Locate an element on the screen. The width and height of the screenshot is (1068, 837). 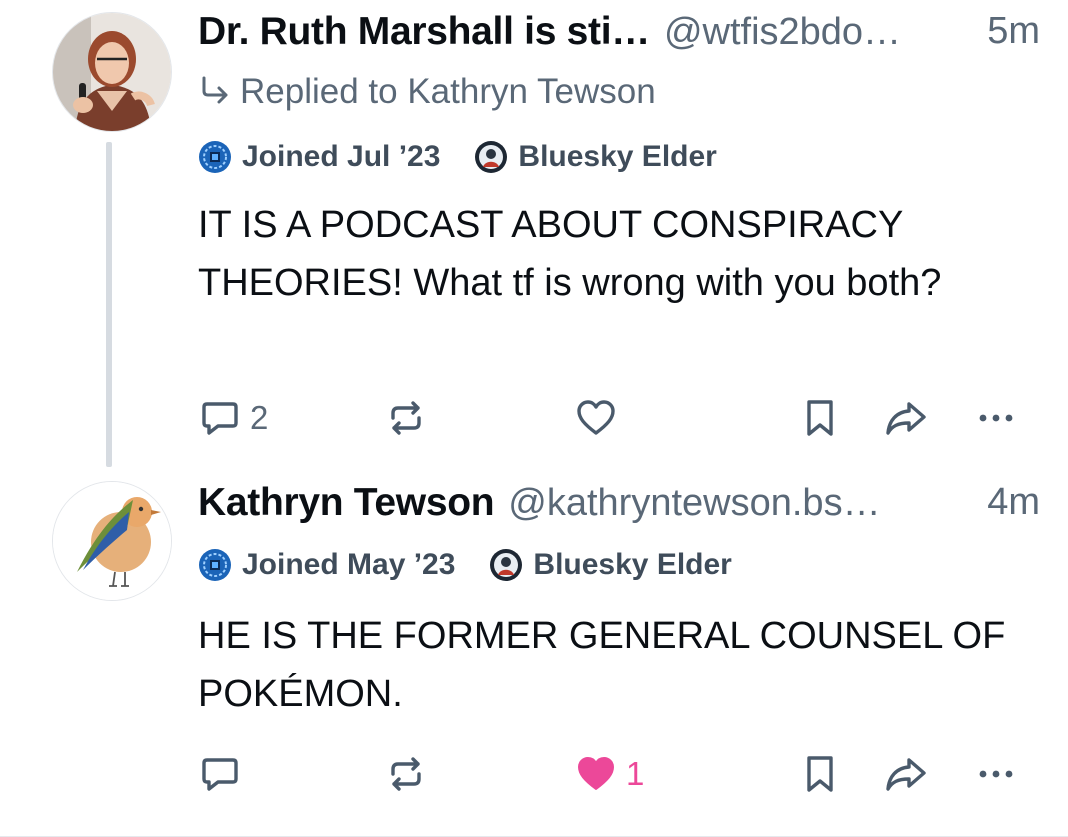
post-timestamp: 5m is located at coordinates (1013, 31).